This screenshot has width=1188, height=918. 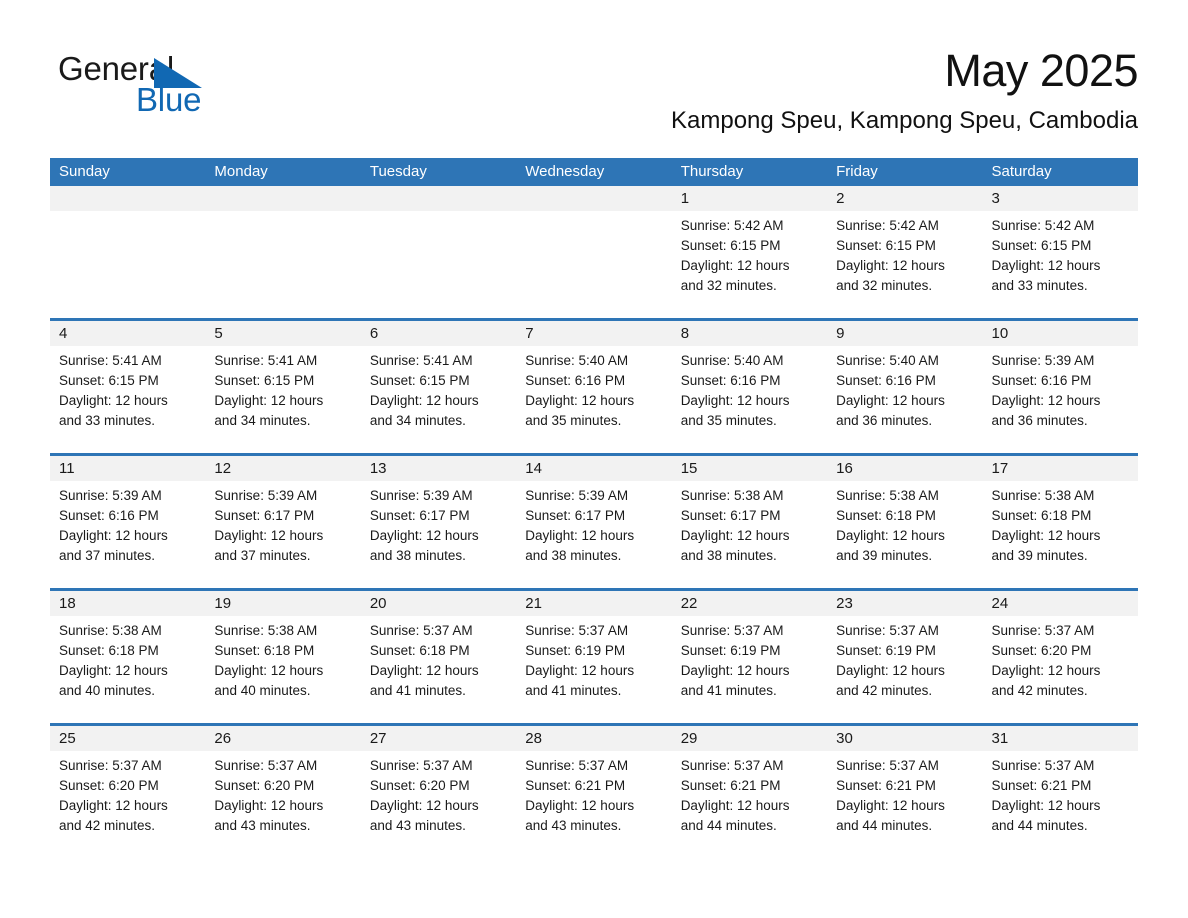 I want to click on day-number: 24, so click(x=1000, y=603).